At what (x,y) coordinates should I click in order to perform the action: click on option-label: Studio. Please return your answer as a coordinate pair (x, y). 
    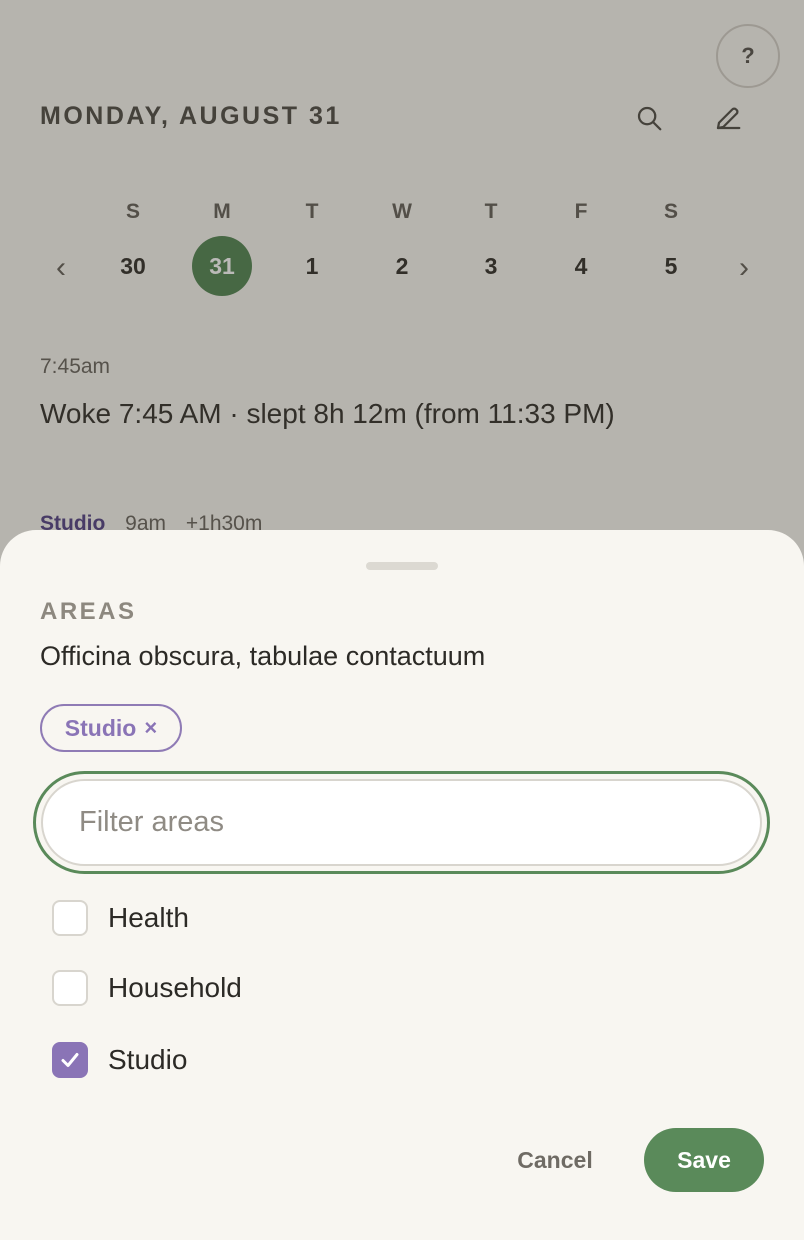
    Looking at the image, I should click on (148, 1059).